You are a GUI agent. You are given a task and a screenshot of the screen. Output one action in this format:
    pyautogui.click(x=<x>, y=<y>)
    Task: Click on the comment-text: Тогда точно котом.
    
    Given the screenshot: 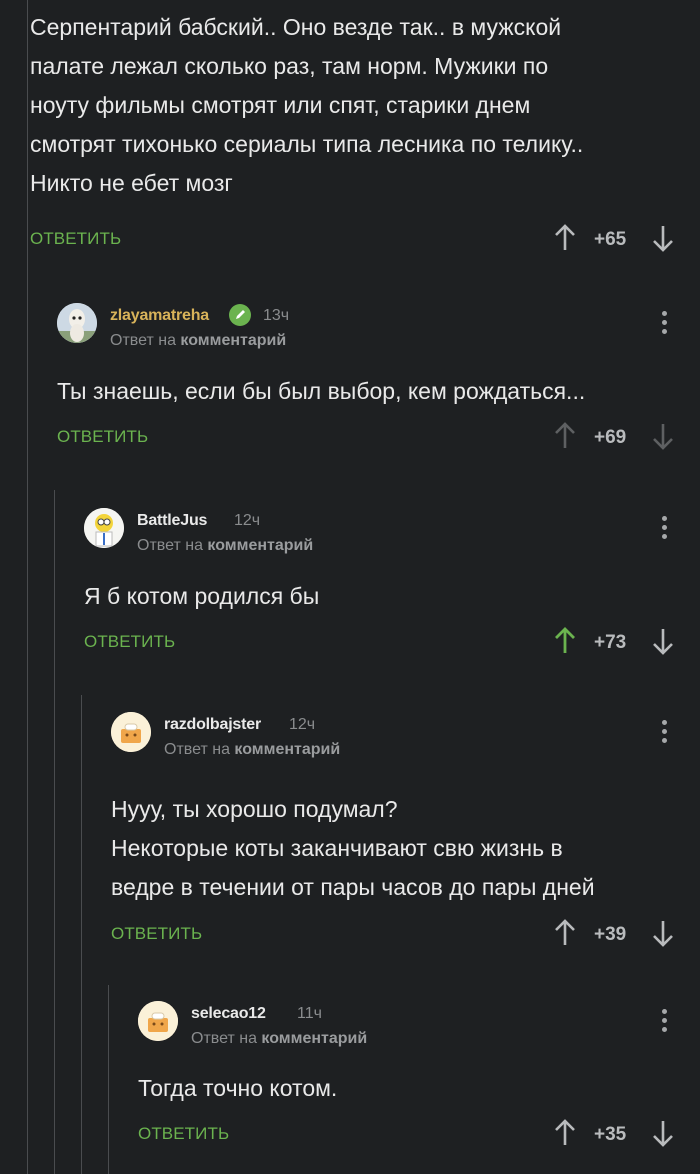 What is the action you would take?
    pyautogui.click(x=419, y=1088)
    